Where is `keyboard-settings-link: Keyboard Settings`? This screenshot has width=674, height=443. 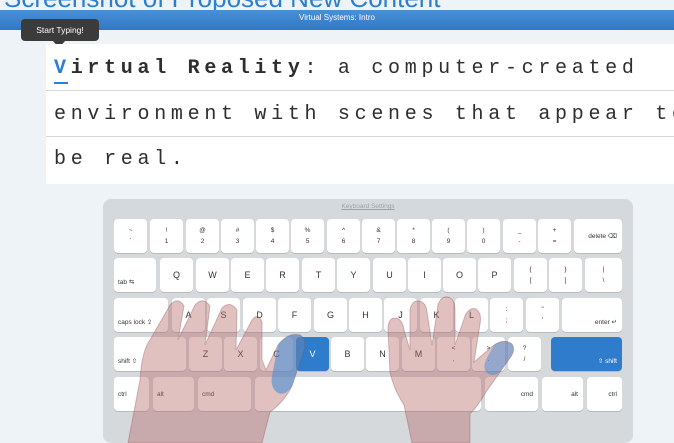 keyboard-settings-link: Keyboard Settings is located at coordinates (368, 206).